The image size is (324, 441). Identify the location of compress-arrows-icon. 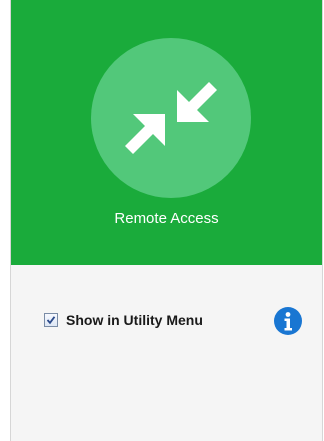
(171, 118).